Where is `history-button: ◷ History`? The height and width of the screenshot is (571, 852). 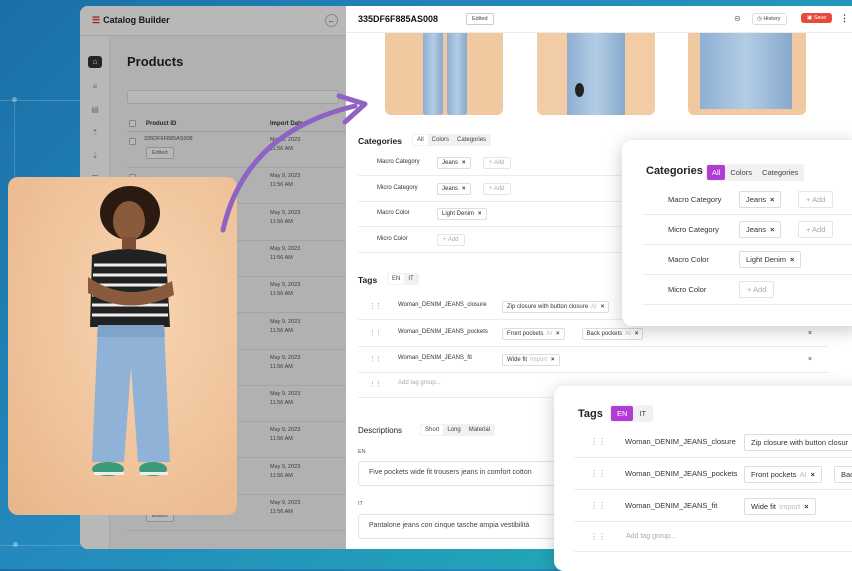 history-button: ◷ History is located at coordinates (770, 19).